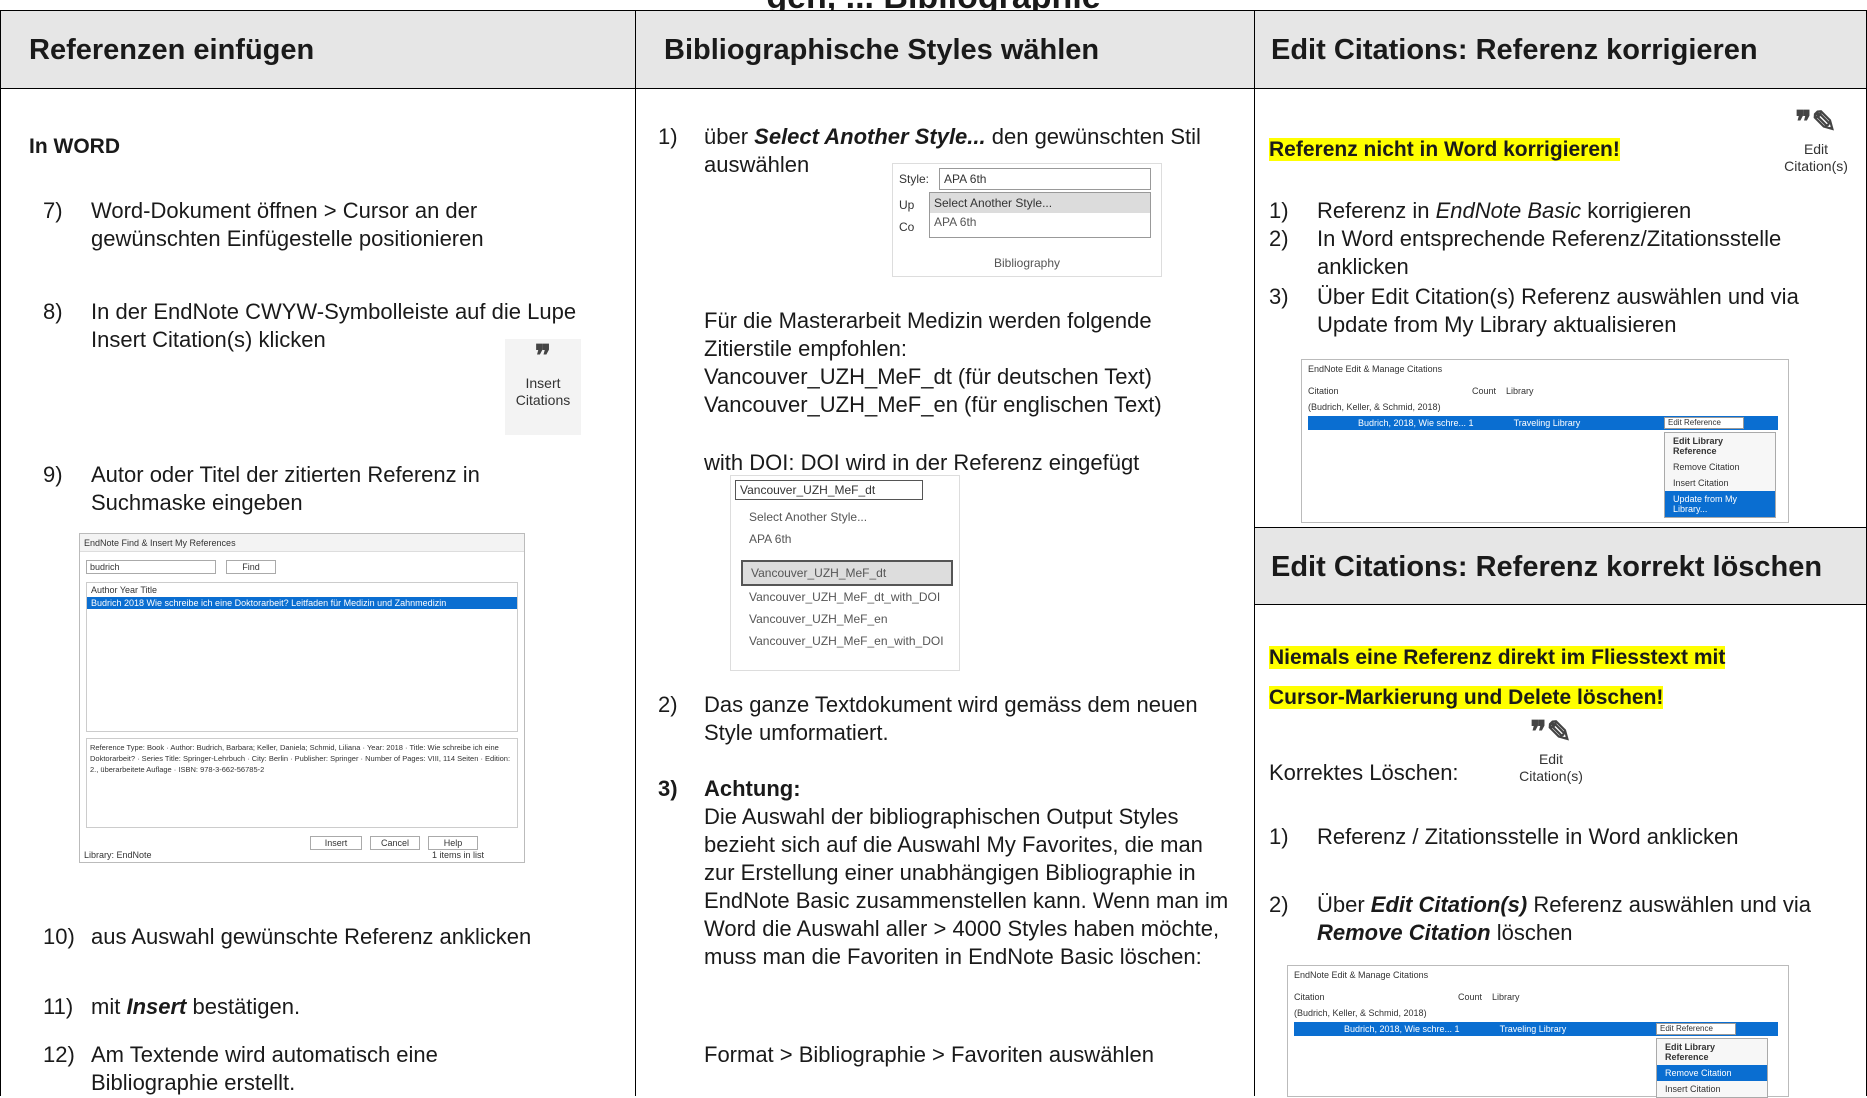  I want to click on find-button: Find, so click(251, 567).